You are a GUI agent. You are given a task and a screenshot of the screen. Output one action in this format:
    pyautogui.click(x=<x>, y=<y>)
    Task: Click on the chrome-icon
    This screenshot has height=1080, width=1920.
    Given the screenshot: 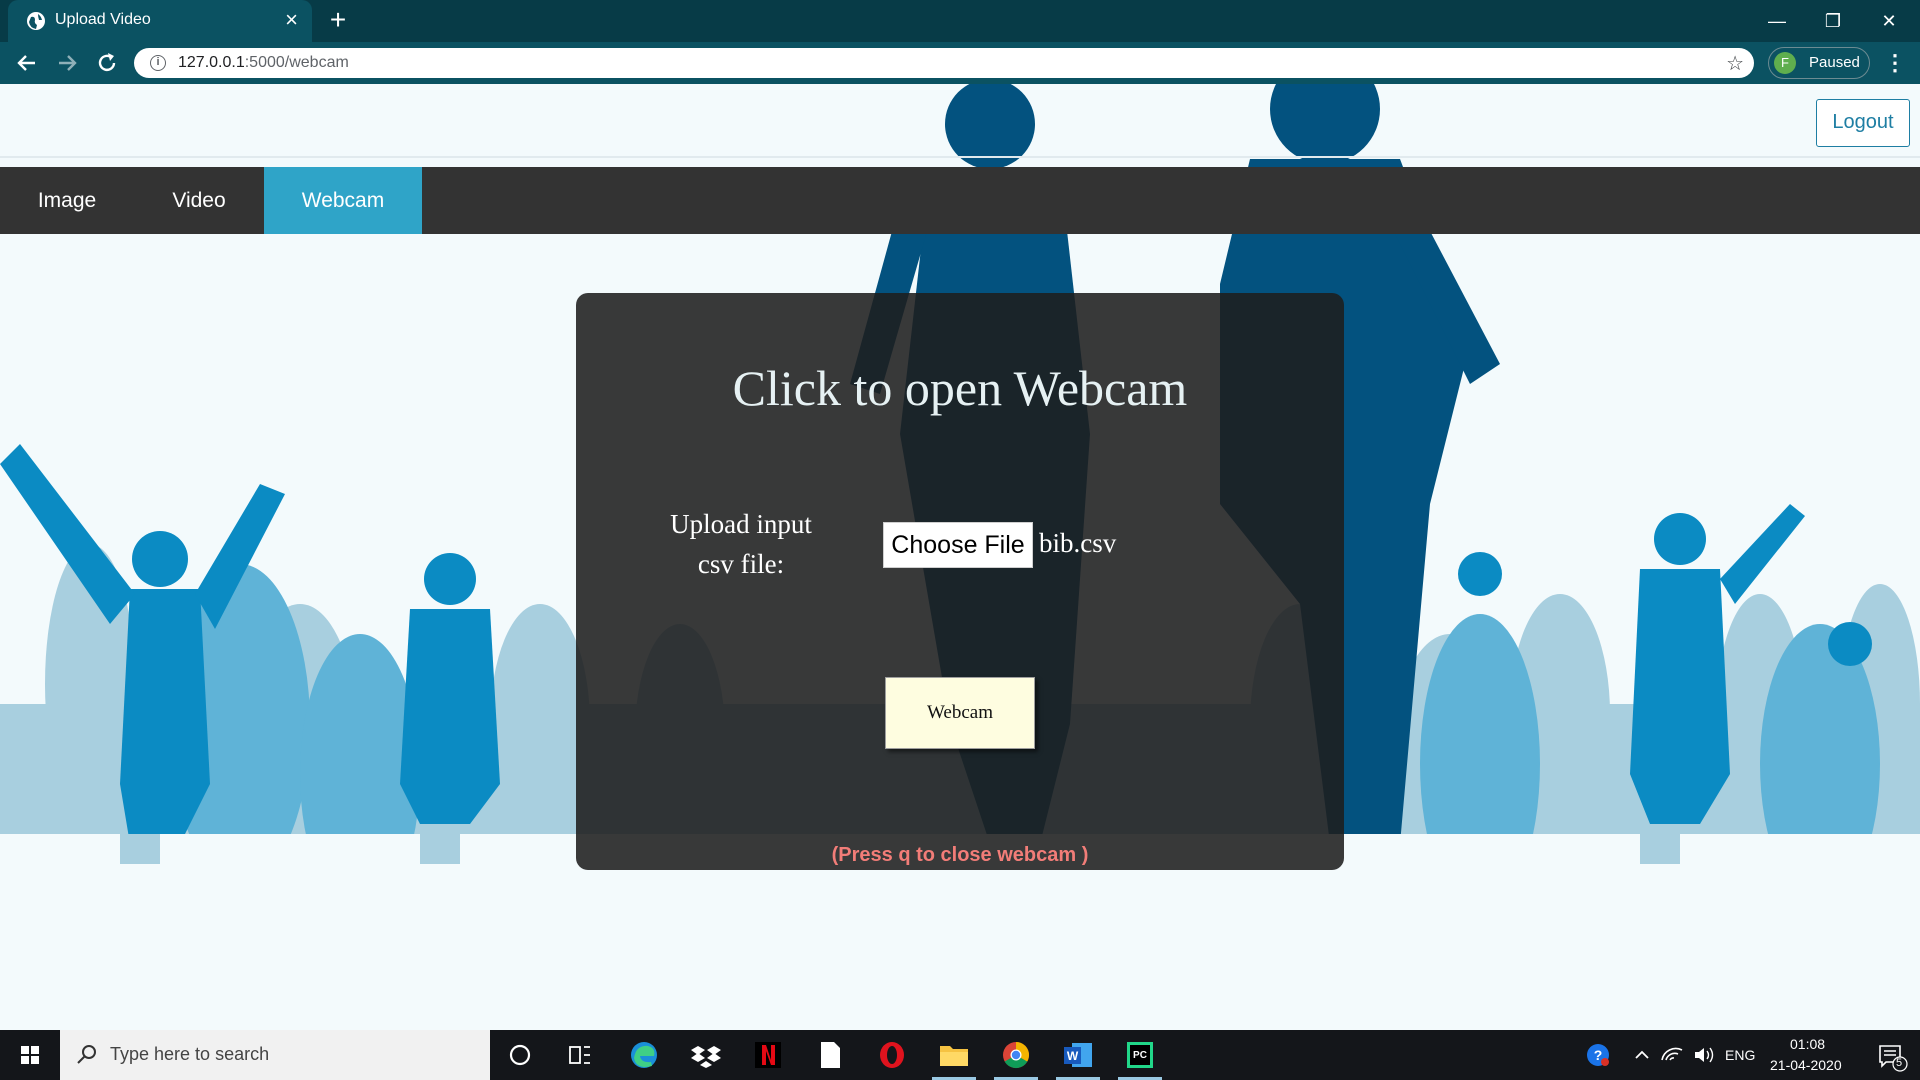 What is the action you would take?
    pyautogui.click(x=1016, y=1055)
    